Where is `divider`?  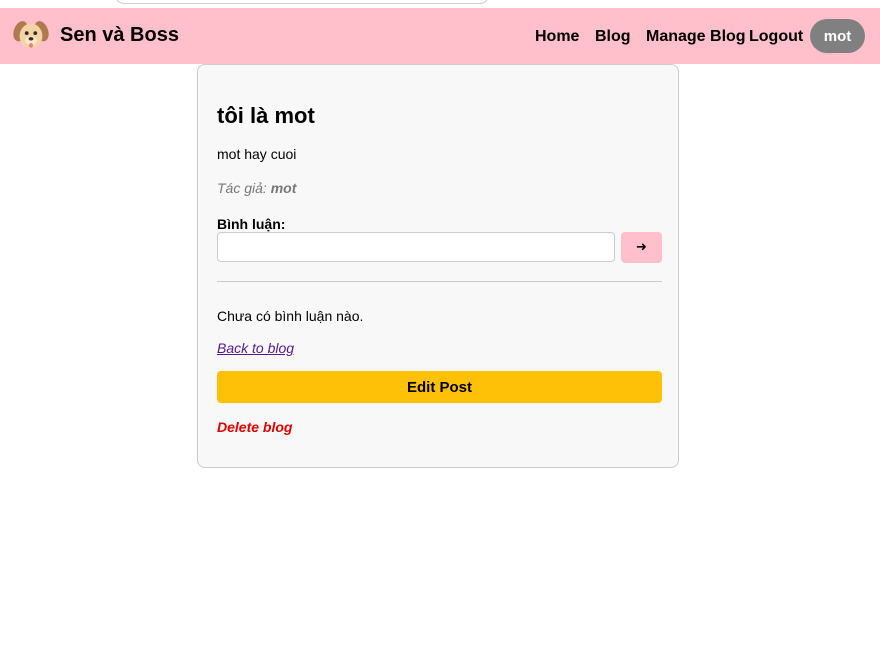
divider is located at coordinates (439, 281).